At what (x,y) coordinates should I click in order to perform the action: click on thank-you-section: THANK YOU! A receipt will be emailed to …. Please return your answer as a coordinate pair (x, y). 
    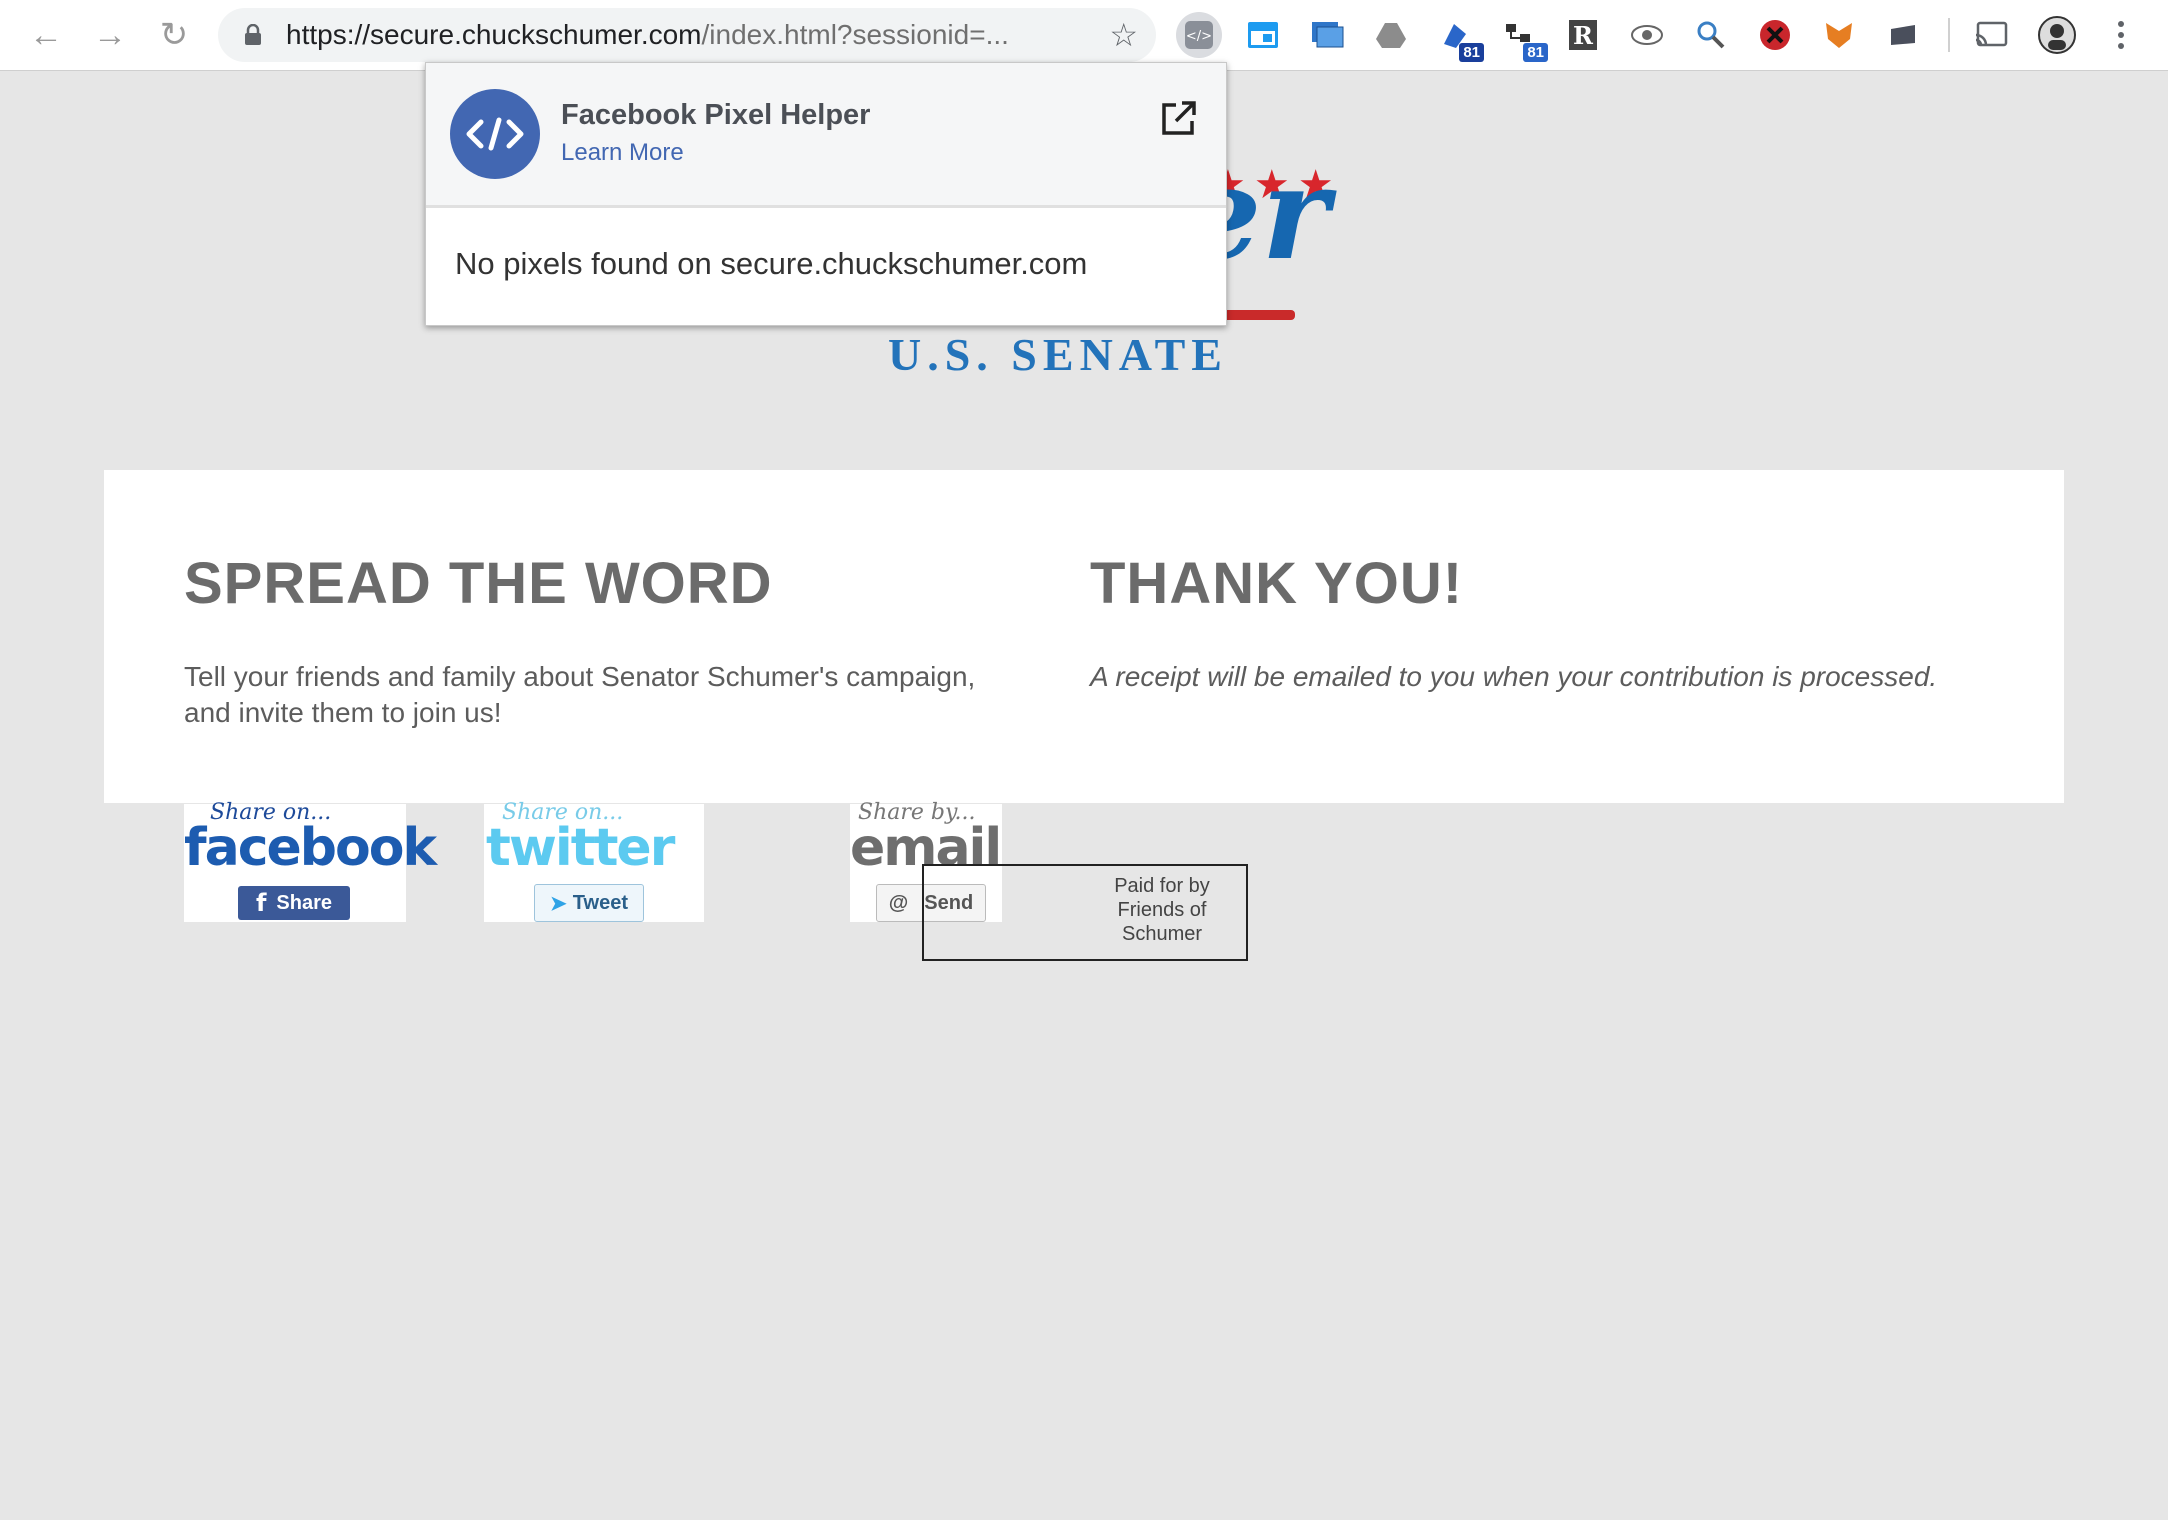
    Looking at the image, I should click on (1550, 622).